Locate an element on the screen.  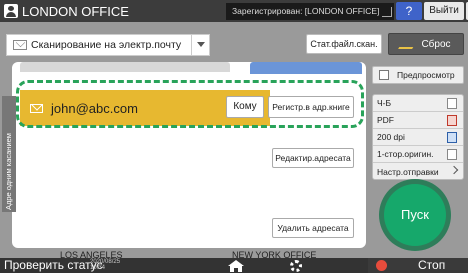
start-button: Пуск is located at coordinates (415, 215).